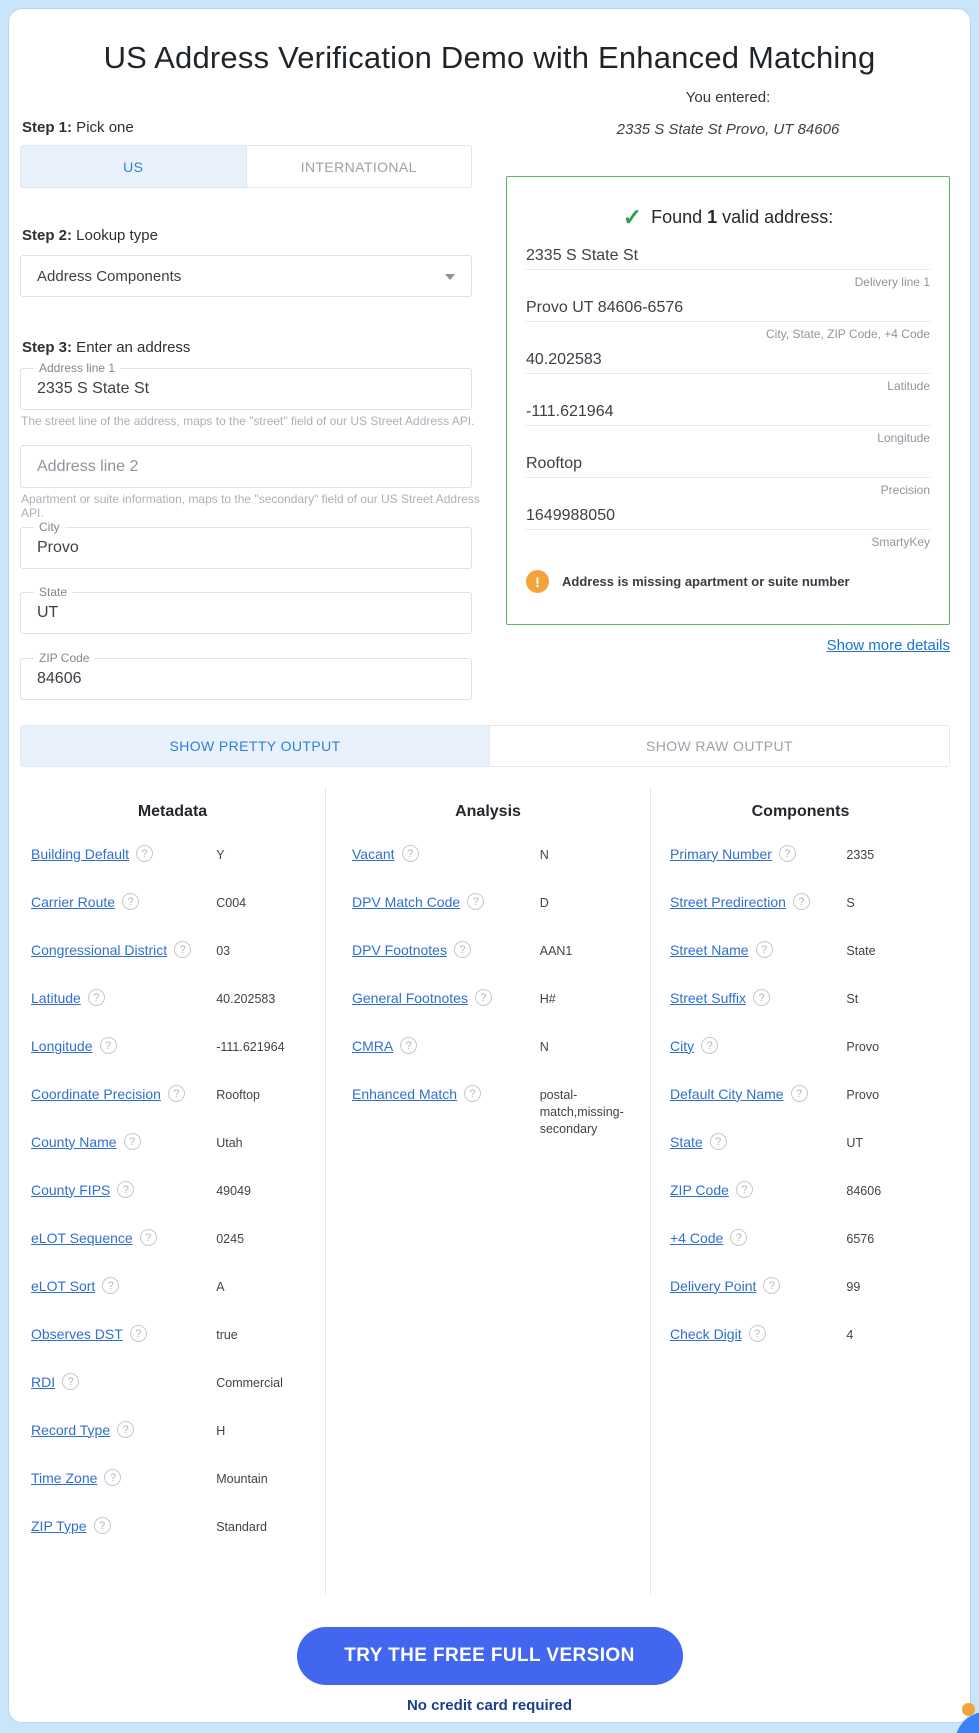 Image resolution: width=979 pixels, height=1733 pixels. What do you see at coordinates (246, 999) in the screenshot?
I see `field-value: 40.202583` at bounding box center [246, 999].